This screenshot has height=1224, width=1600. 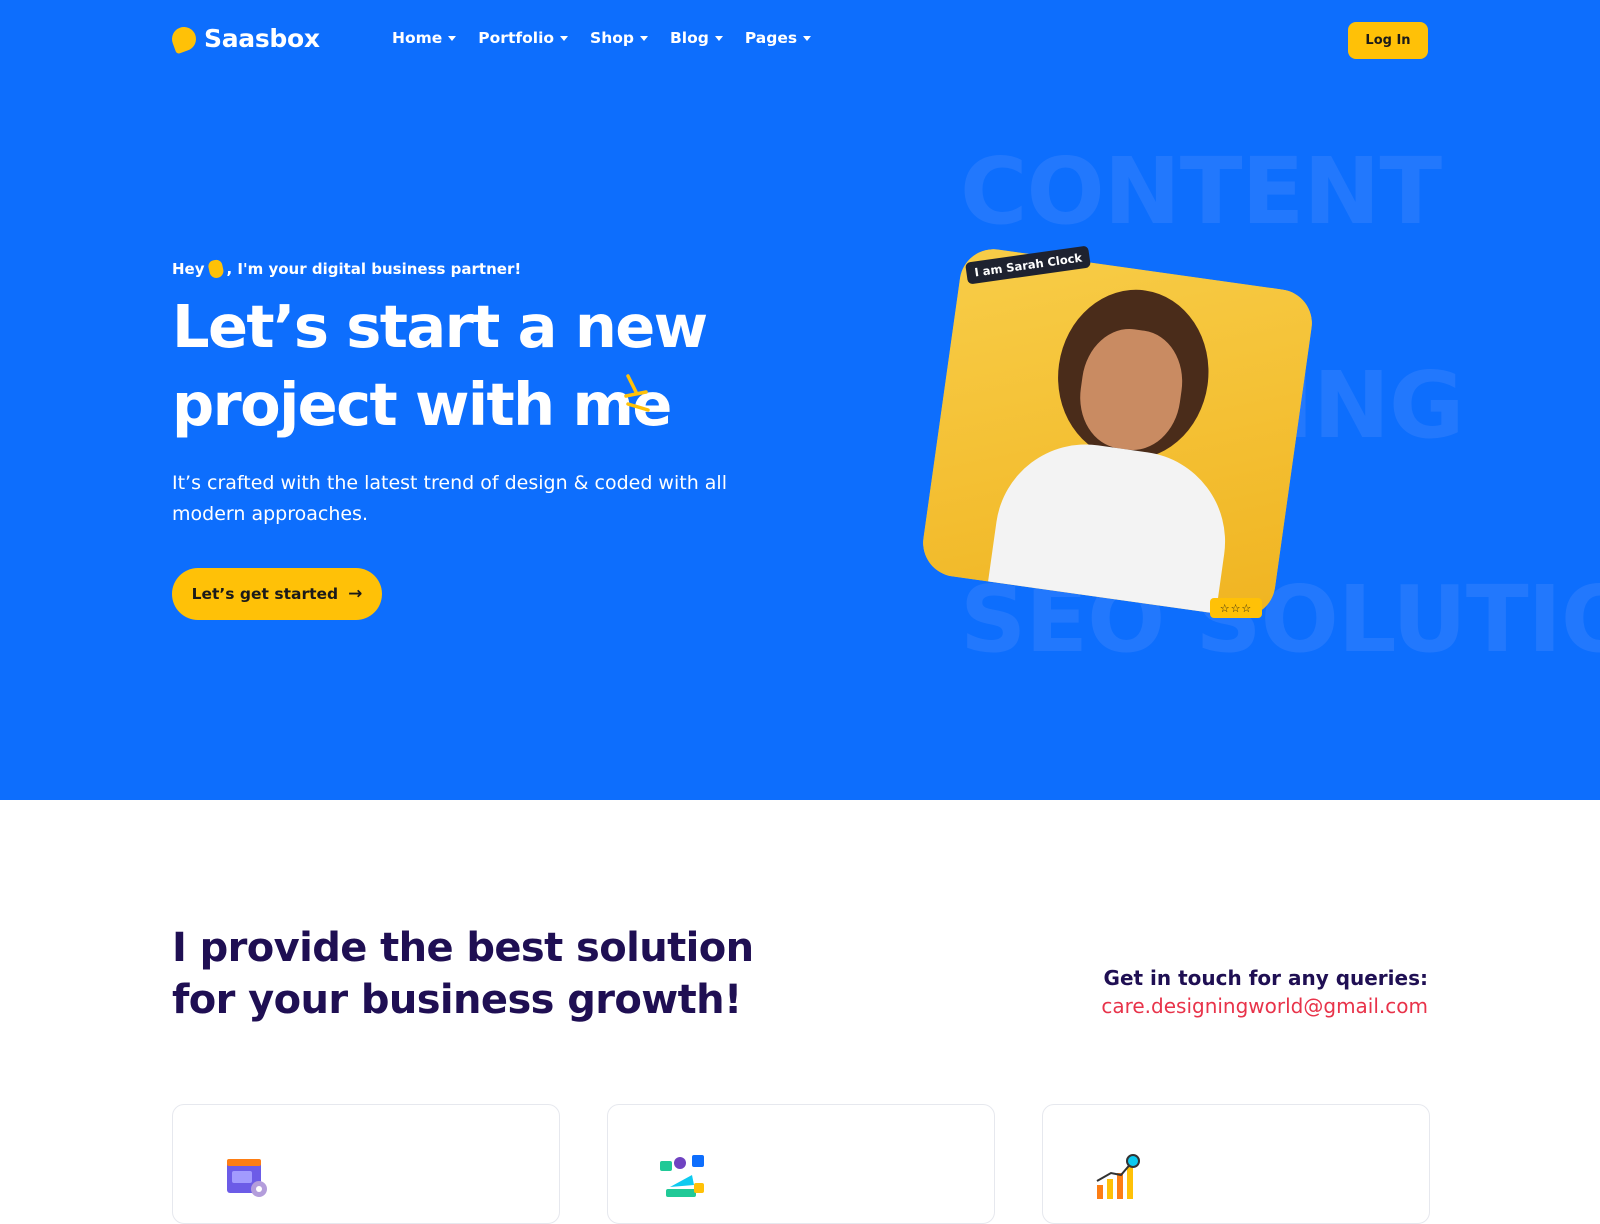 I want to click on nav-item-blog: Blog, so click(x=696, y=38).